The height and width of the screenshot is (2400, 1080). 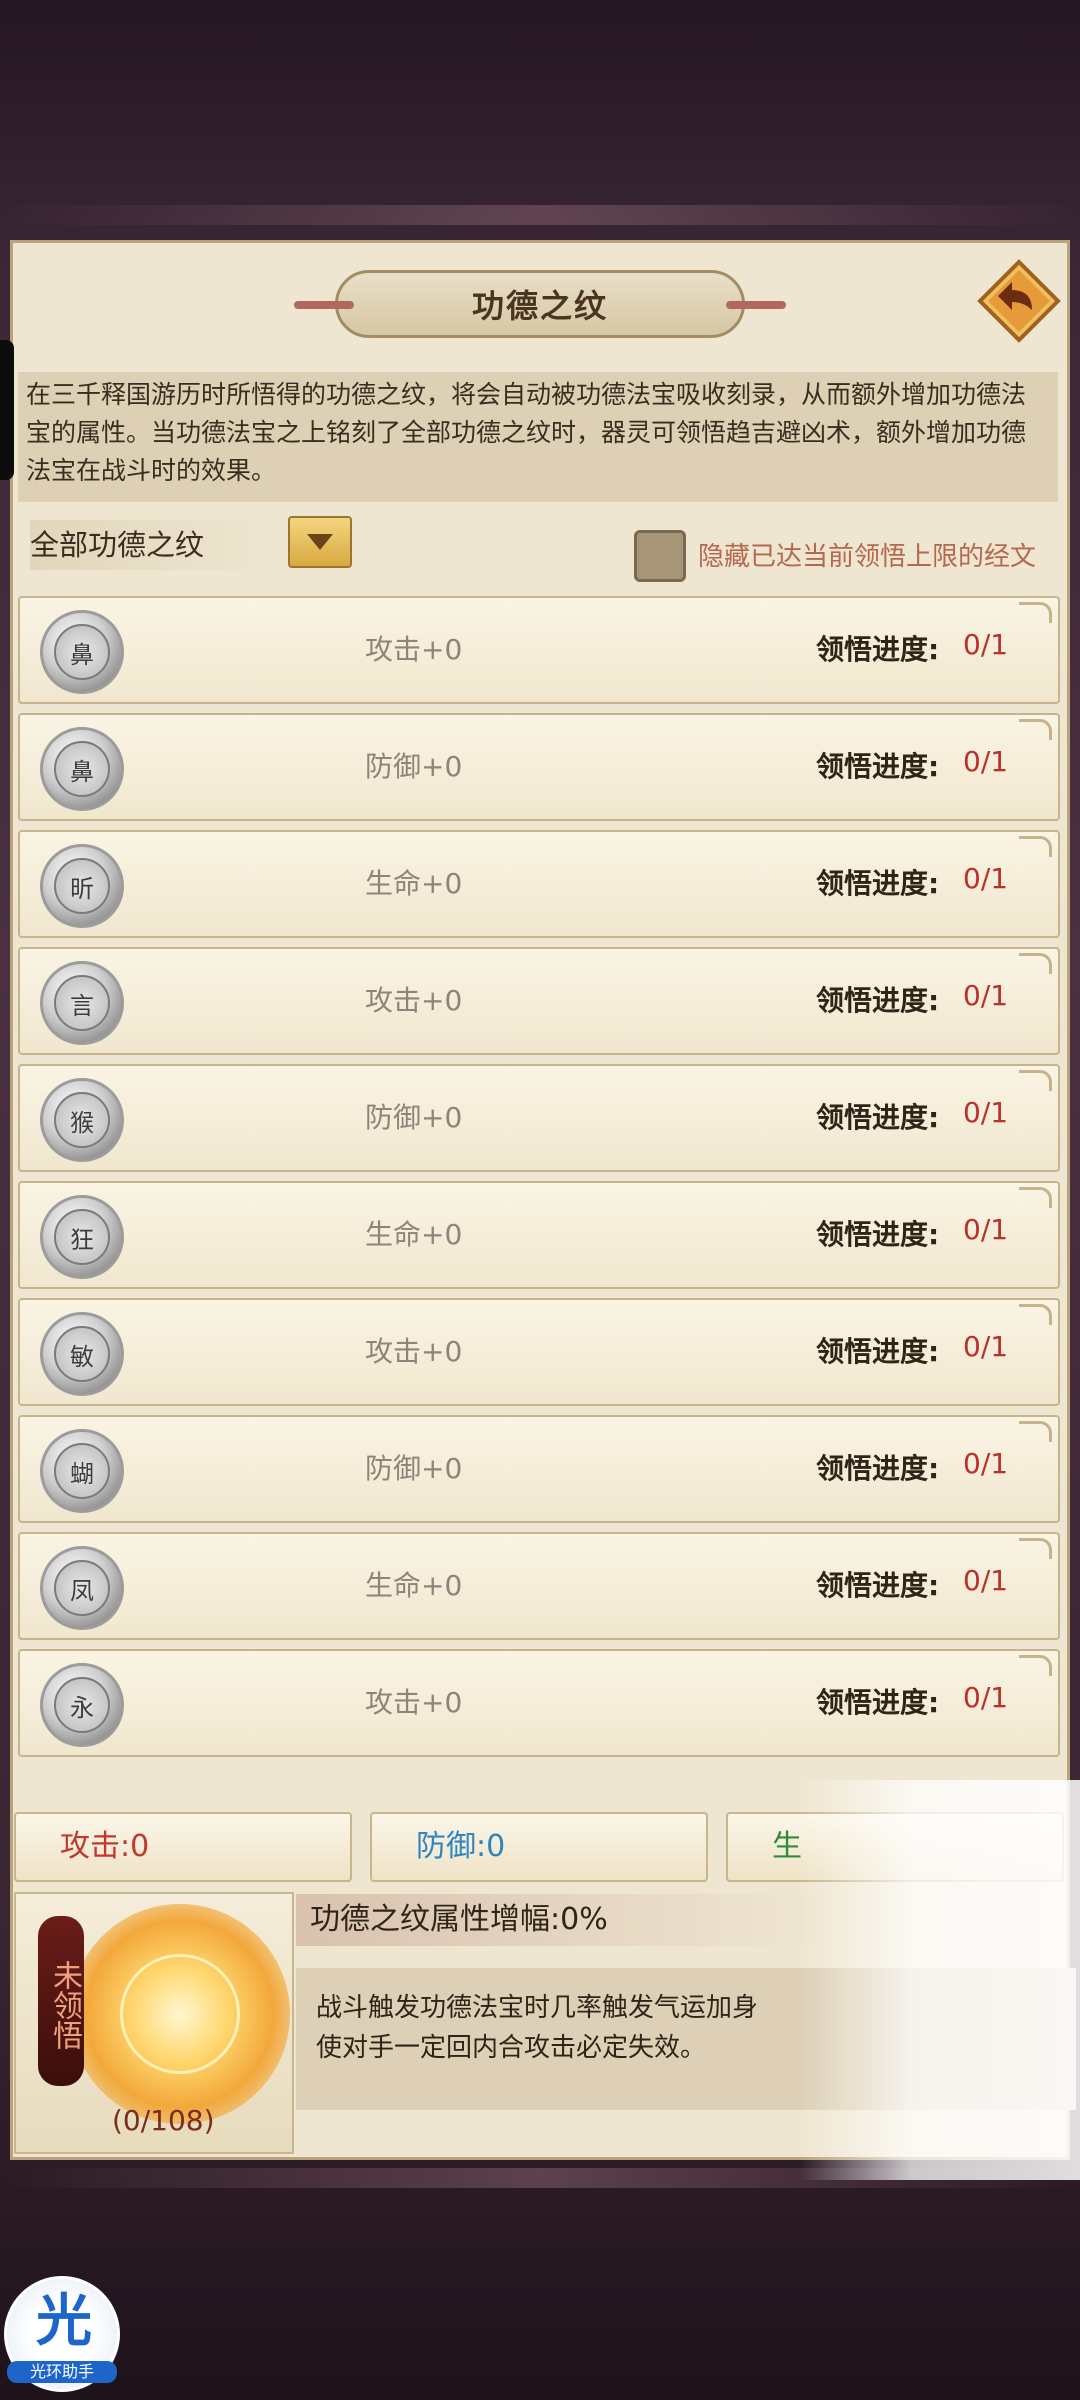 I want to click on top-ornament, so click(x=540, y=215).